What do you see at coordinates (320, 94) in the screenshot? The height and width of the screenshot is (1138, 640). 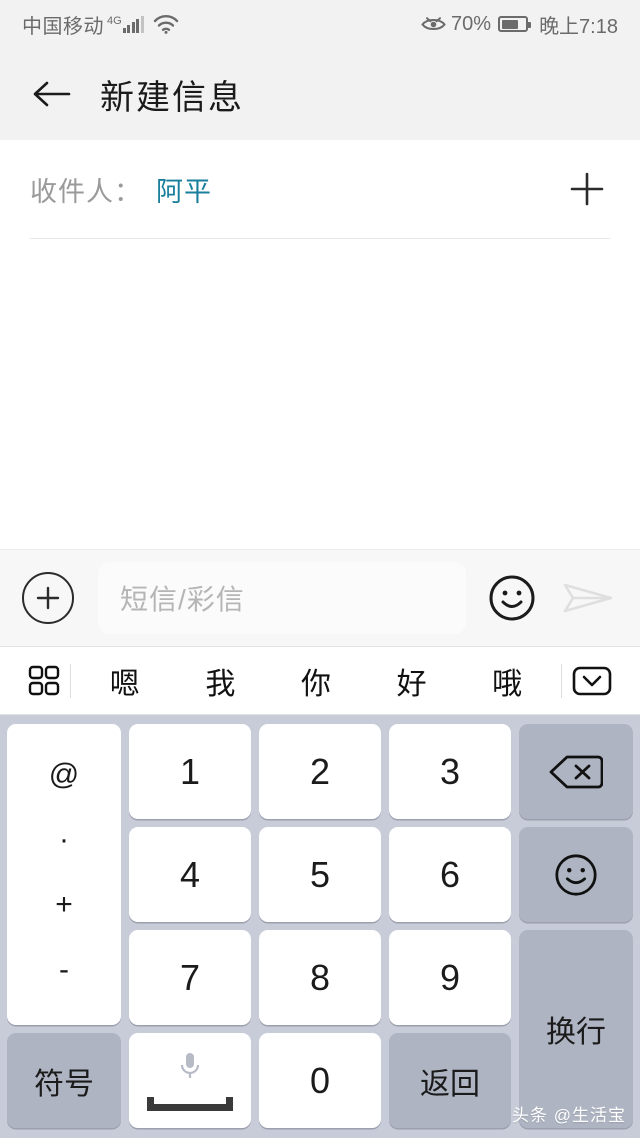 I see `title-bar: 新建信息` at bounding box center [320, 94].